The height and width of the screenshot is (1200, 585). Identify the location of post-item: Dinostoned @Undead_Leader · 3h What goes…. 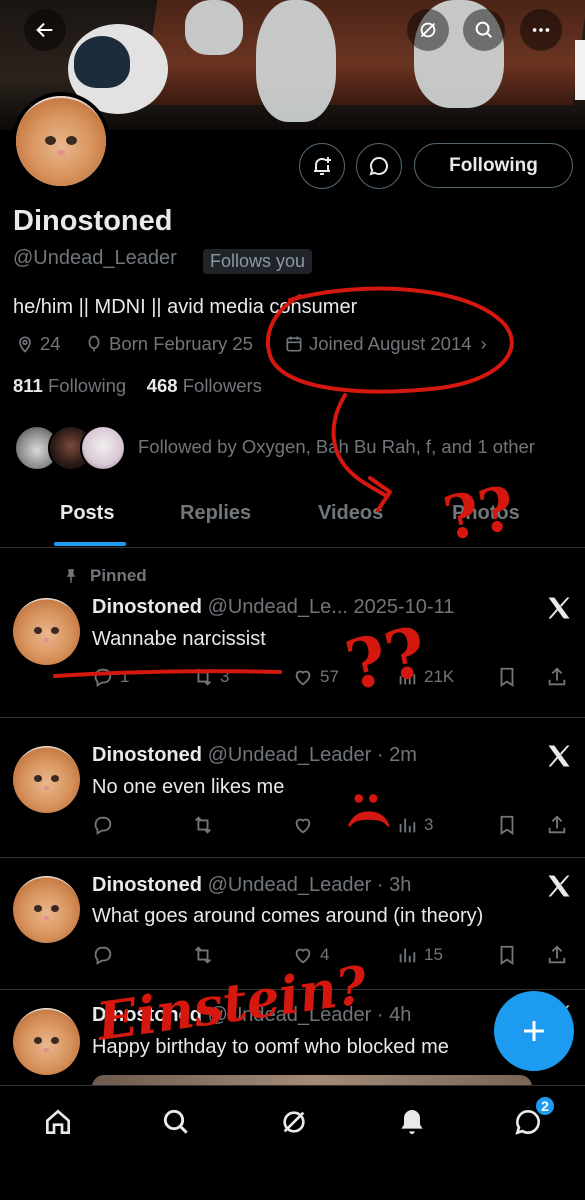
(292, 924).